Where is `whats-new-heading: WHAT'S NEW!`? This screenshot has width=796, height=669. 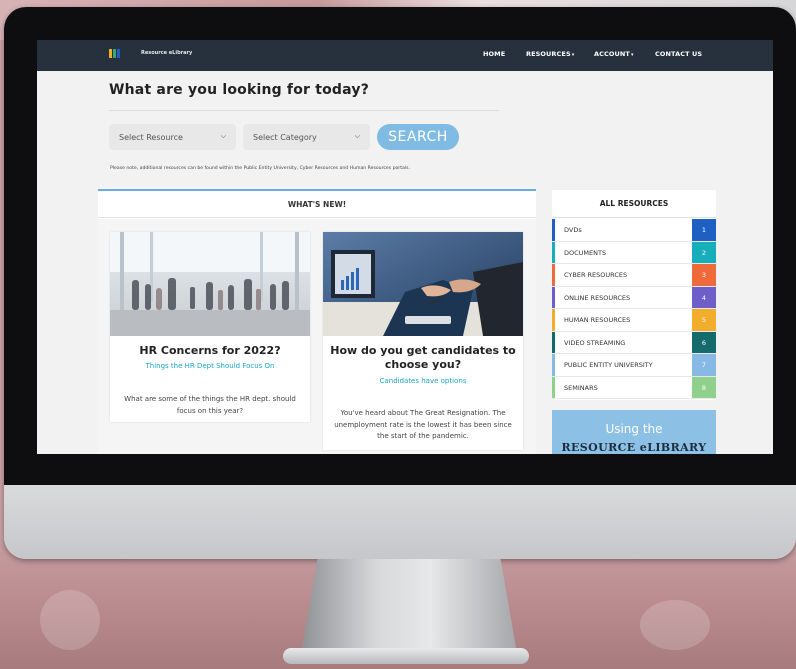 whats-new-heading: WHAT'S NEW! is located at coordinates (317, 204).